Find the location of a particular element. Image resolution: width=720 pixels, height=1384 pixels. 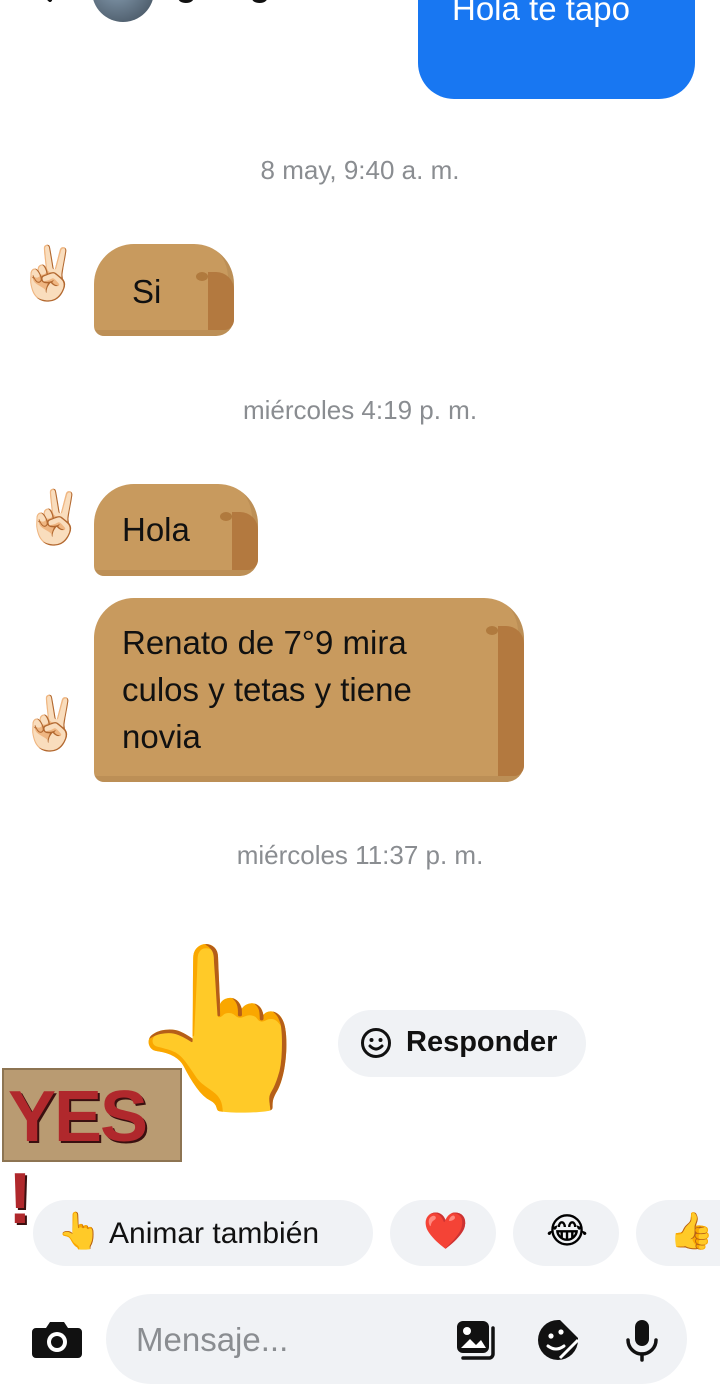

timestamp: miércoles 4:19 p. m. is located at coordinates (360, 410).